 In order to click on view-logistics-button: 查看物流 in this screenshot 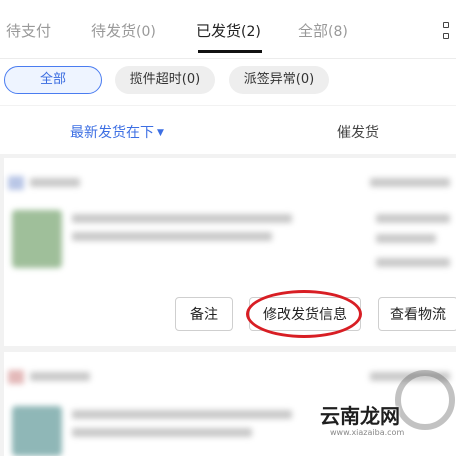, I will do `click(417, 314)`.